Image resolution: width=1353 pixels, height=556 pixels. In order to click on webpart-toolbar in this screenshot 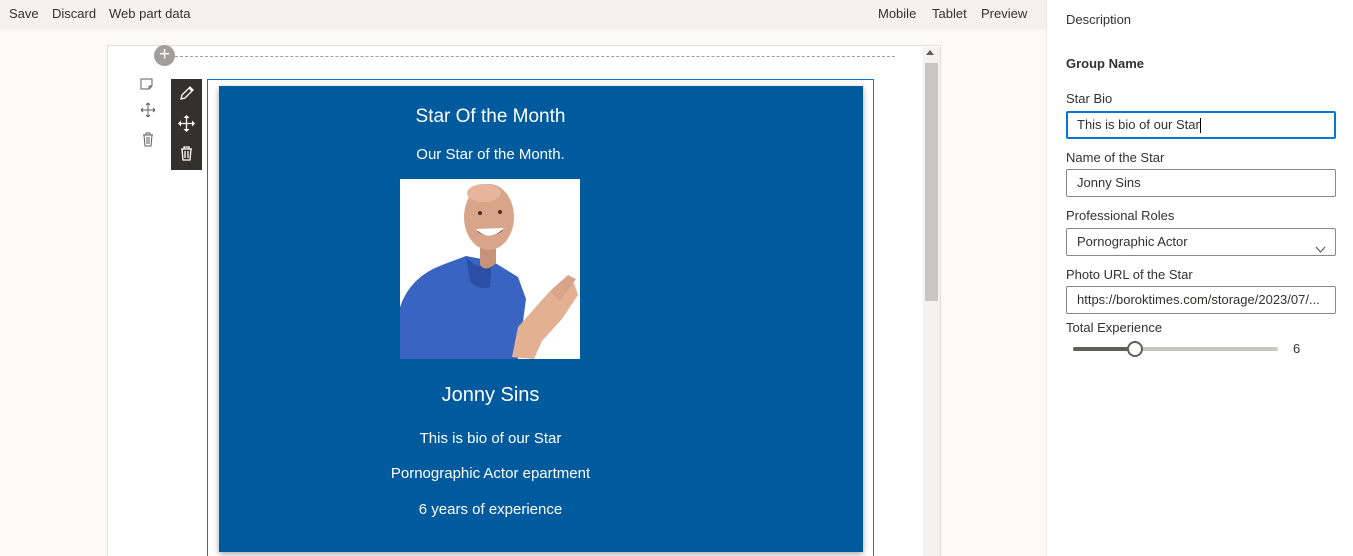, I will do `click(186, 124)`.